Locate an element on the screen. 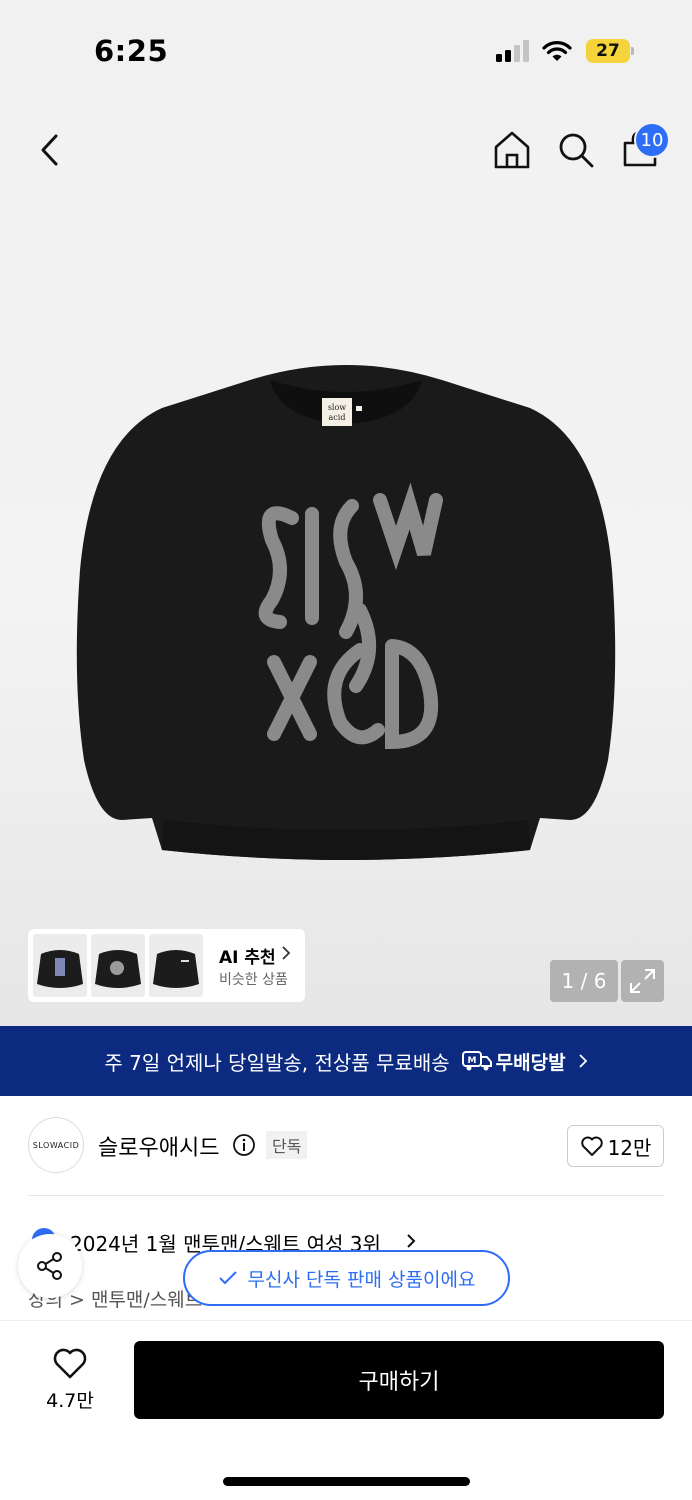 Image resolution: width=692 pixels, height=1500 pixels. exclusive-tag: 단독 is located at coordinates (287, 1145).